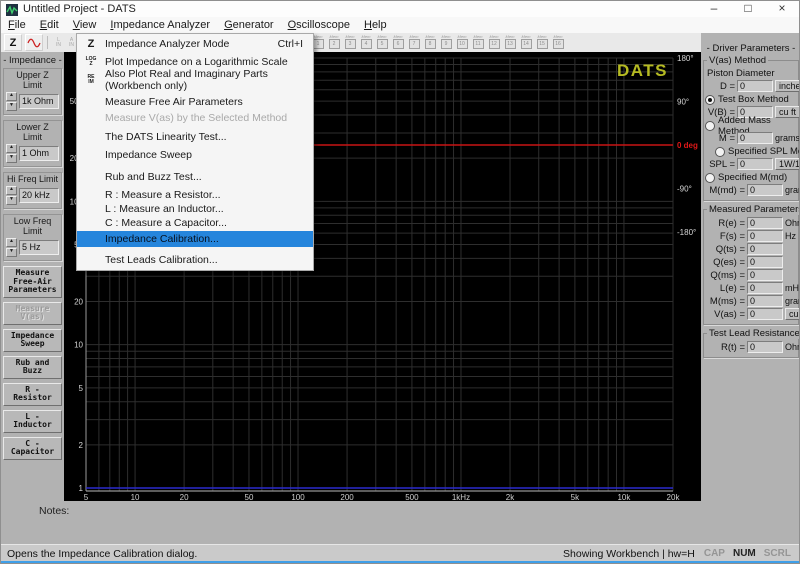 The image size is (800, 564). Describe the element at coordinates (729, 262) in the screenshot. I see `param-label: Q(es) =` at that location.